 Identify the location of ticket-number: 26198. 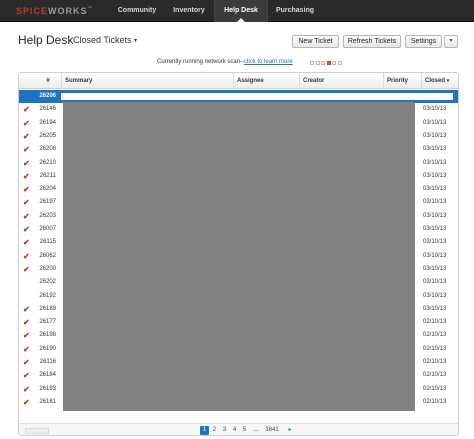
(47, 335).